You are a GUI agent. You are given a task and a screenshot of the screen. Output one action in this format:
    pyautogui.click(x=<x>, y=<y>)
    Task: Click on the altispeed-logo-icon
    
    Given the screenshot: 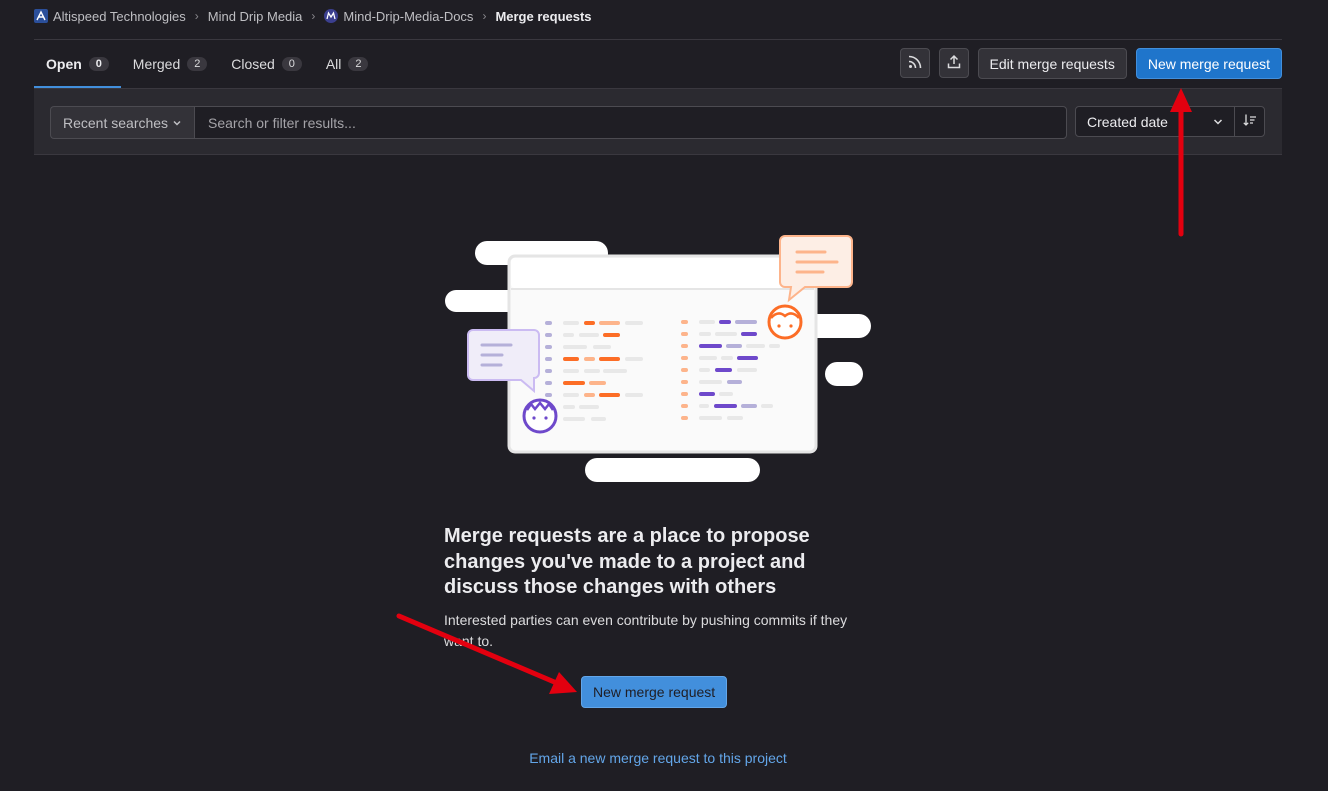 What is the action you would take?
    pyautogui.click(x=41, y=16)
    